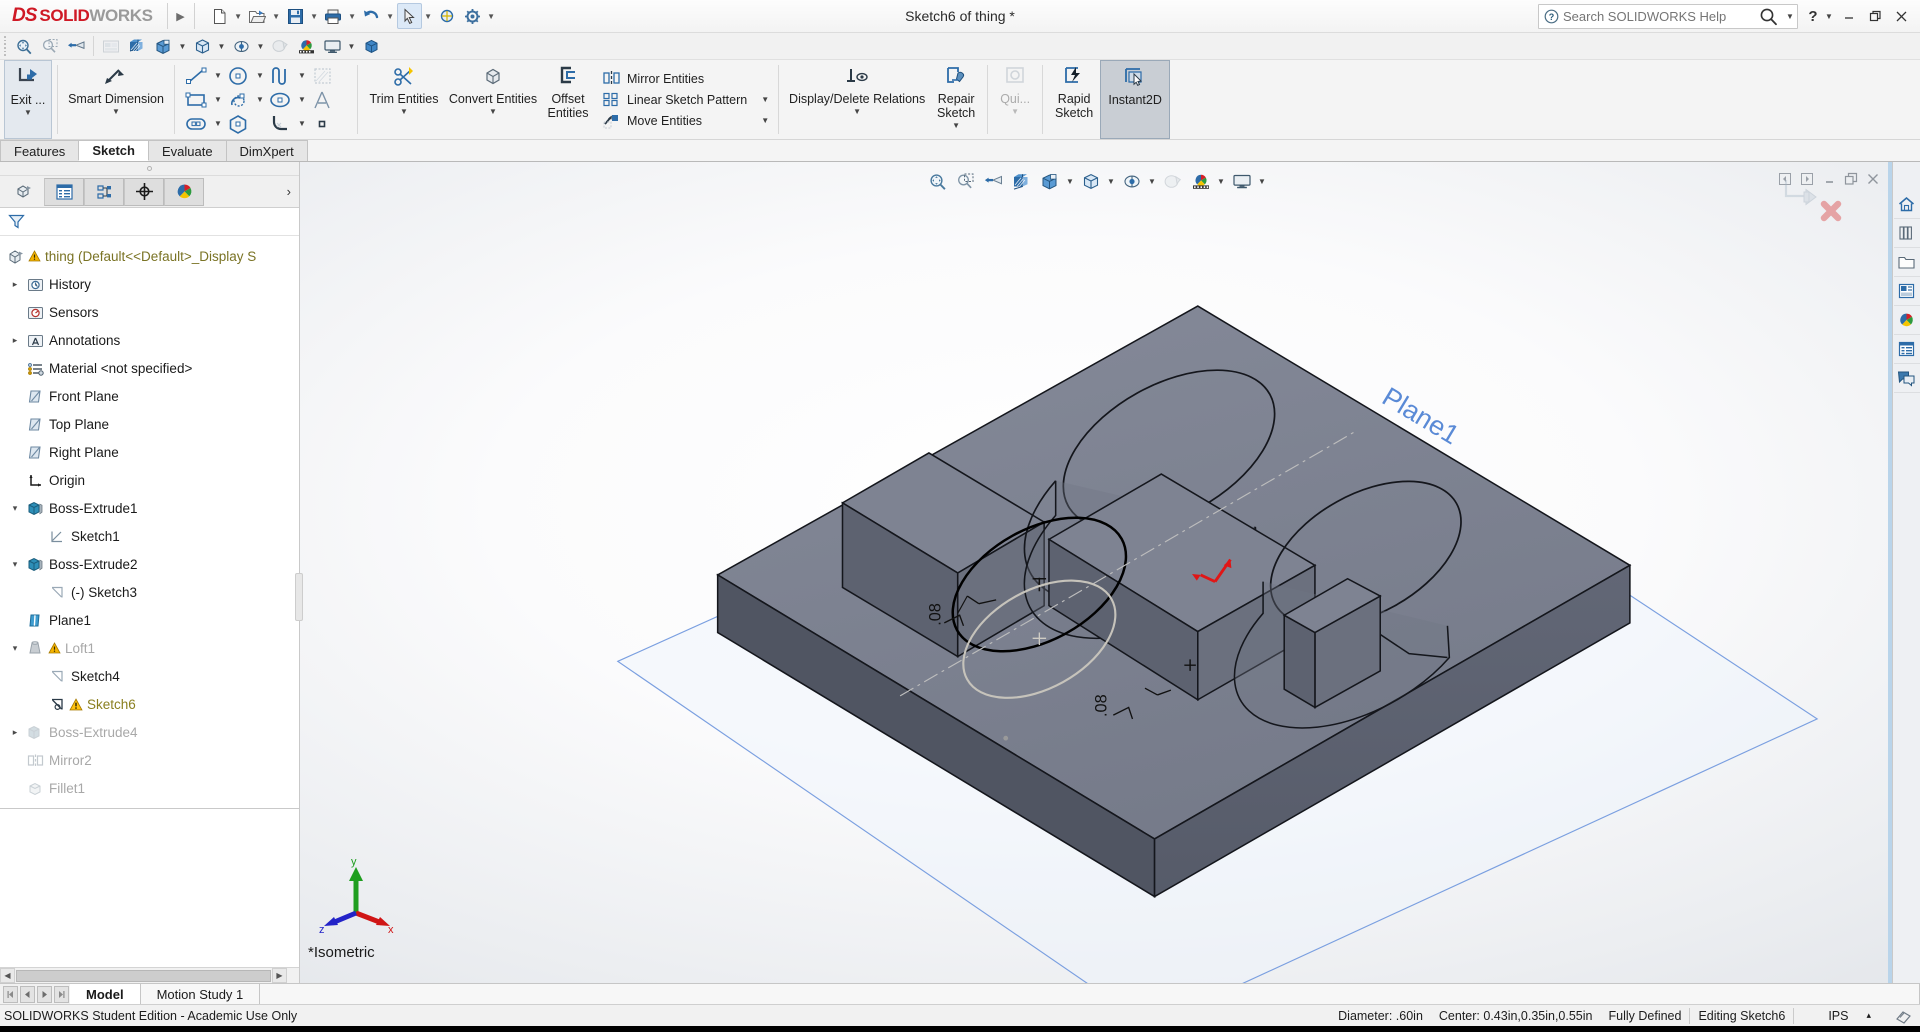 Image resolution: width=1920 pixels, height=1032 pixels. I want to click on view-orientation-icon, so click(1050, 181).